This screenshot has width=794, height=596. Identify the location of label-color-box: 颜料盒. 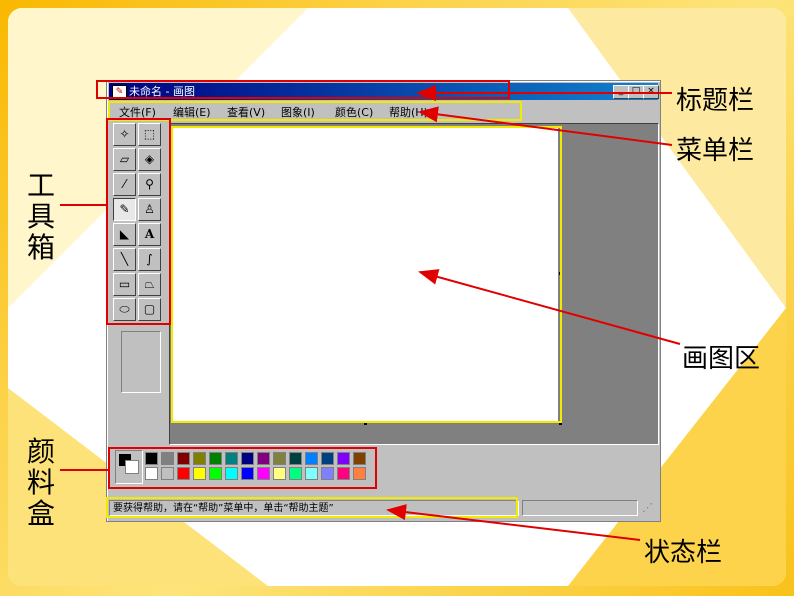
(40, 482).